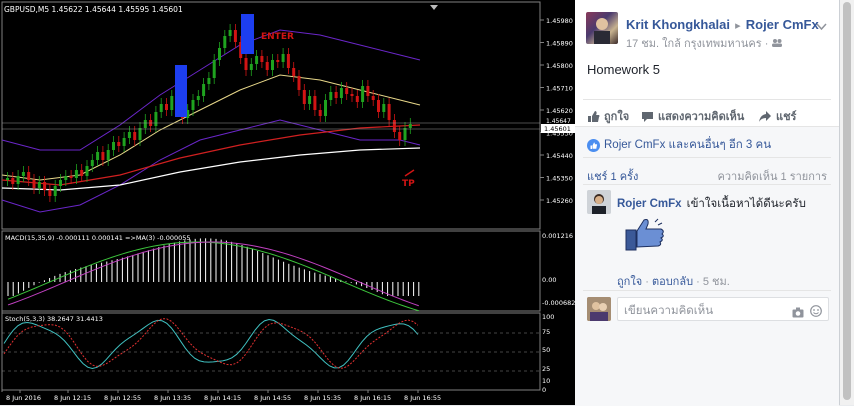 This screenshot has width=854, height=406. What do you see at coordinates (646, 237) in the screenshot?
I see `thumbs-up-sticker-icon` at bounding box center [646, 237].